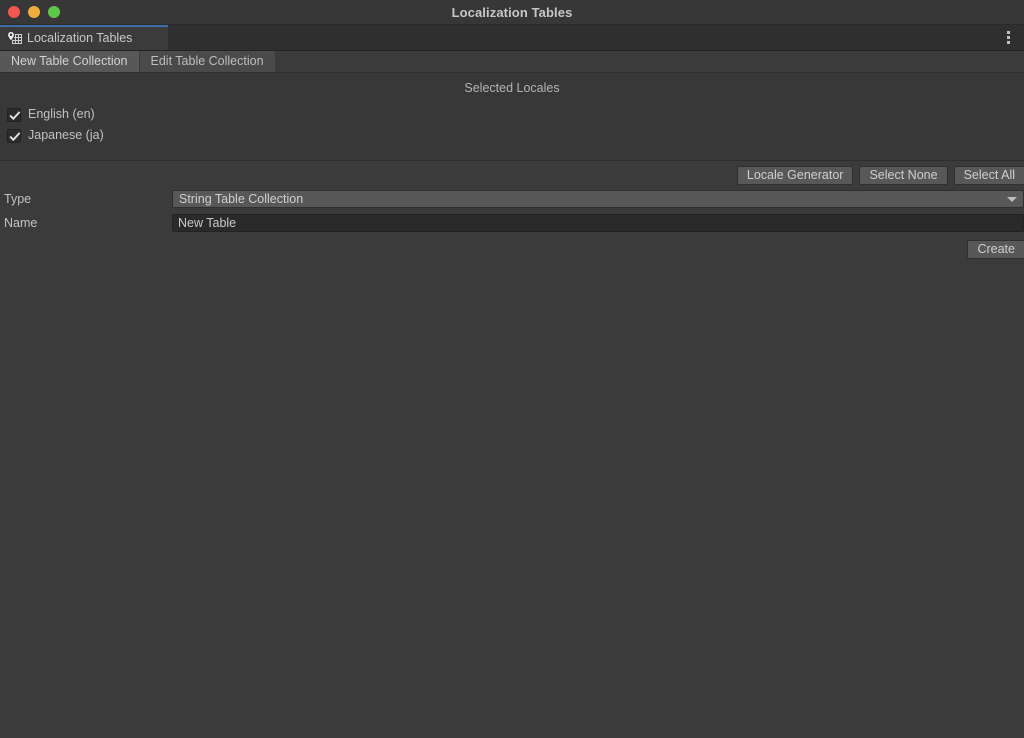 Image resolution: width=1024 pixels, height=738 pixels. Describe the element at coordinates (995, 249) in the screenshot. I see `create-button: Create` at that location.